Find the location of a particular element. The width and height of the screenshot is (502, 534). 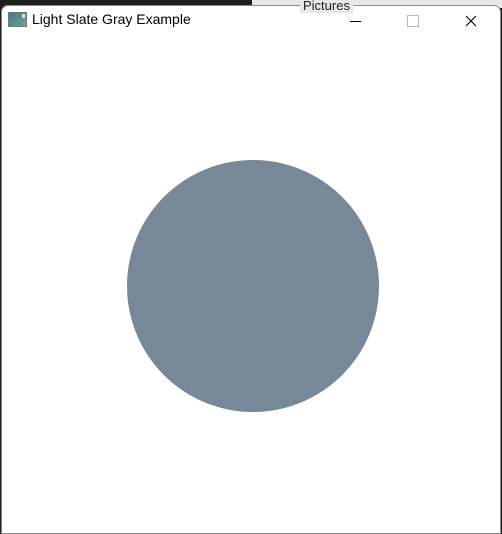

close-icon is located at coordinates (471, 21).